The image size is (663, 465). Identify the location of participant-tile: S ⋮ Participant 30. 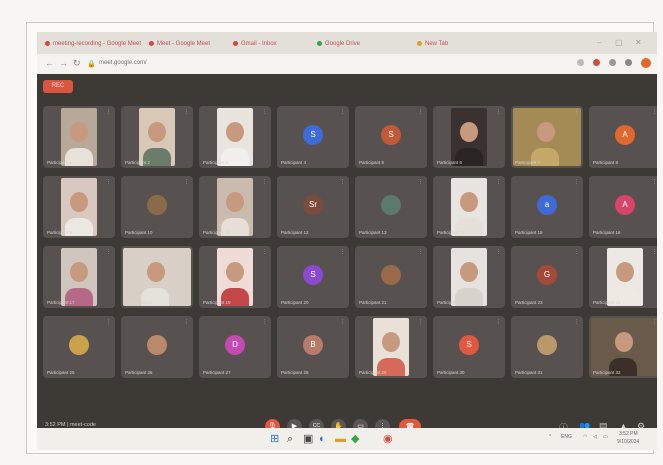
(469, 347).